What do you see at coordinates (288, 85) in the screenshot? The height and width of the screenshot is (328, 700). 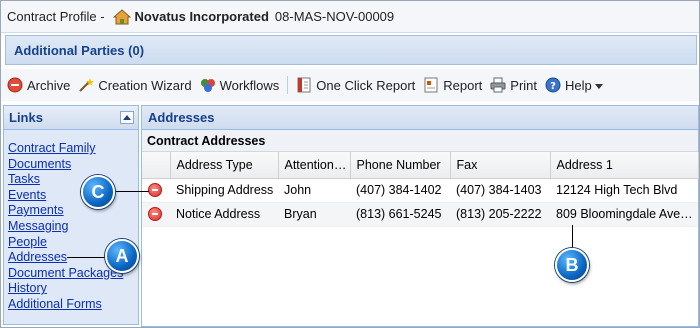 I see `toolbar-separator` at bounding box center [288, 85].